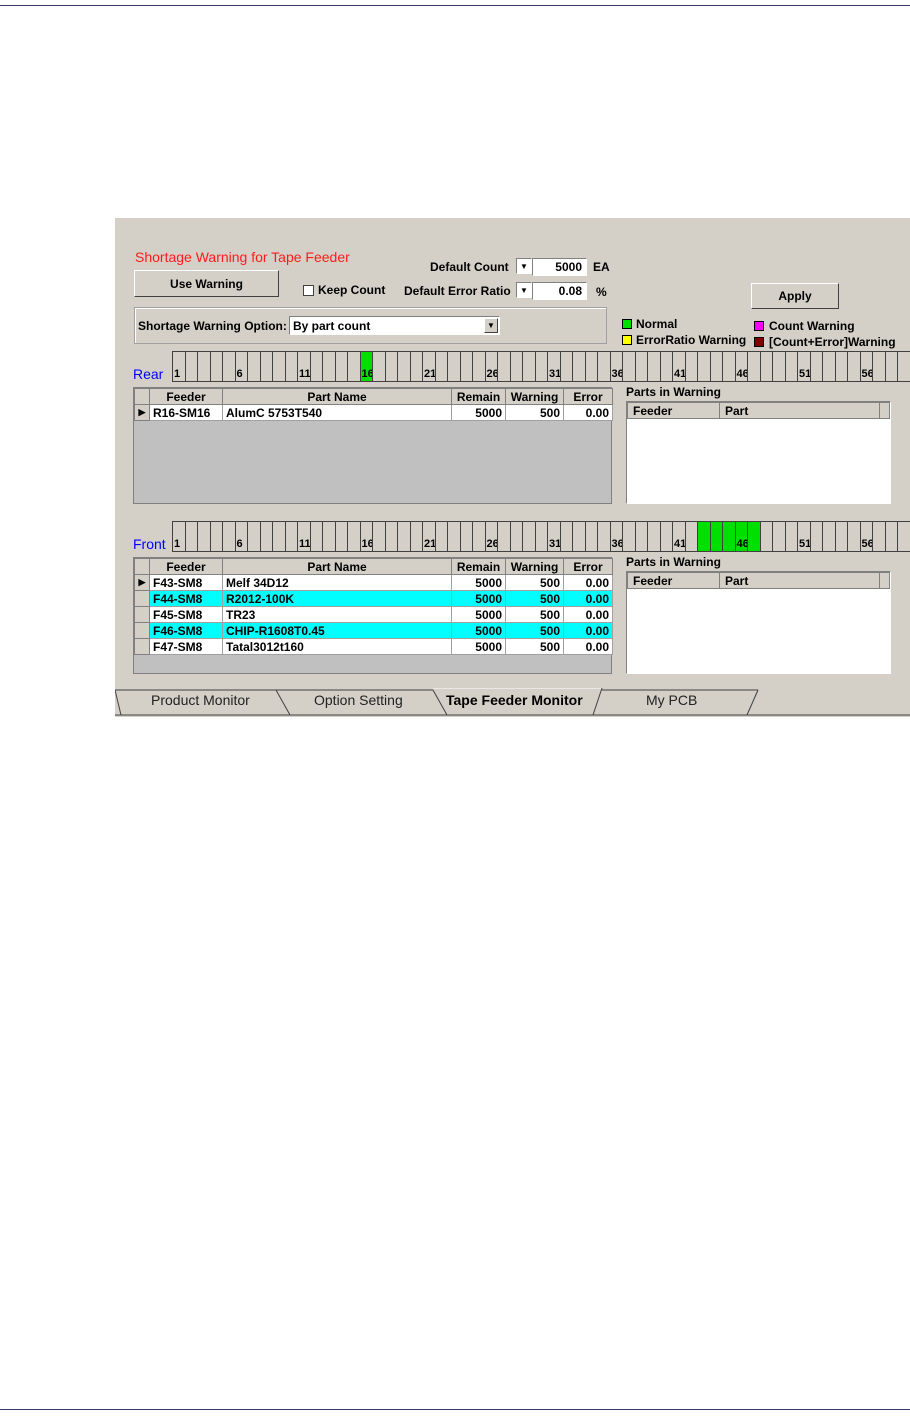 This screenshot has height=1421, width=910. Describe the element at coordinates (337, 614) in the screenshot. I see `cell-part: TR23` at that location.